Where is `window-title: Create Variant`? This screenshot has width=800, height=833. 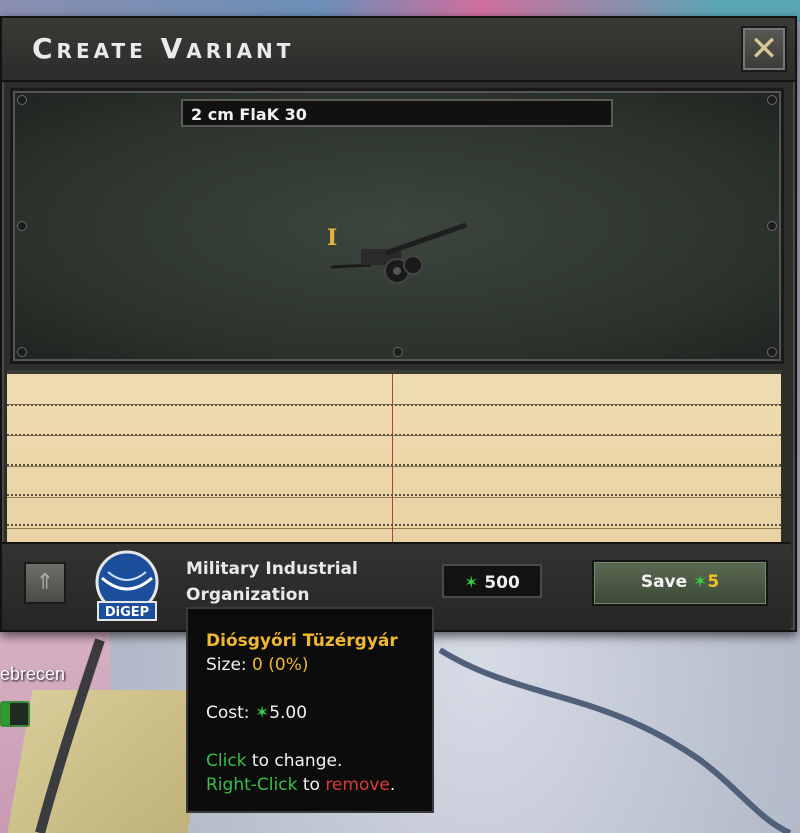
window-title: Create Variant is located at coordinates (163, 48).